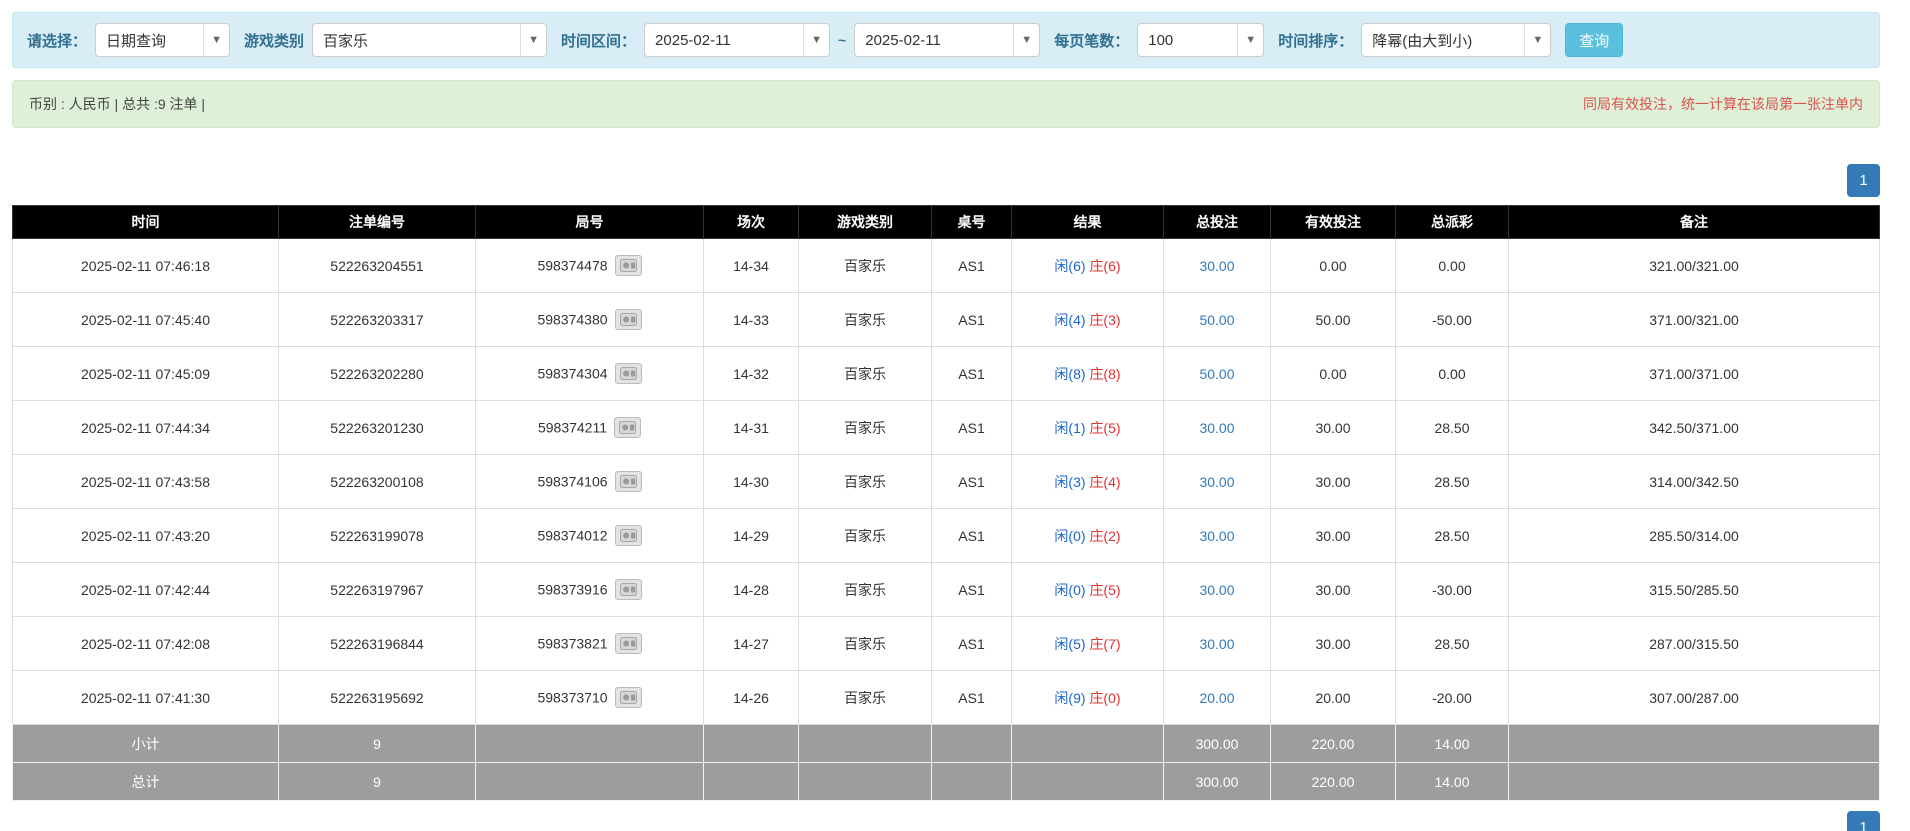 This screenshot has width=1910, height=831. I want to click on round-id-text: 598374380, so click(572, 319).